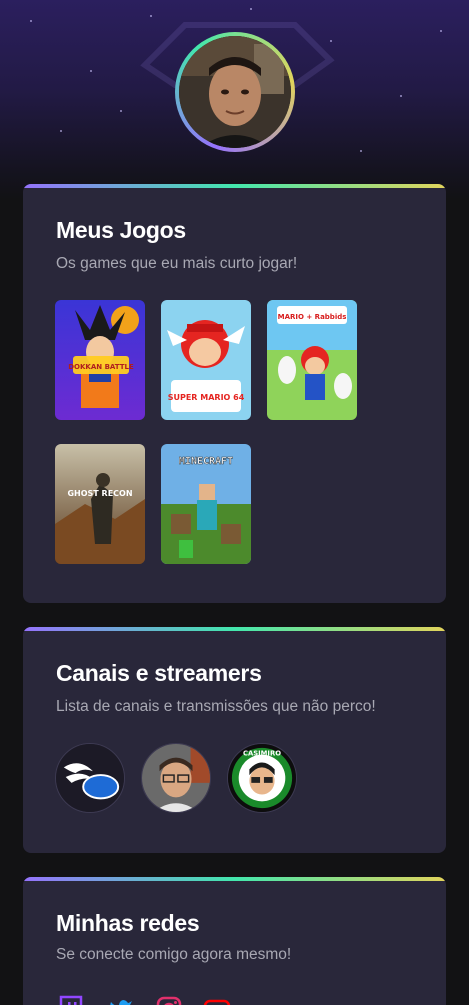  What do you see at coordinates (159, 673) in the screenshot?
I see `streamers-title: Canais e streamers` at bounding box center [159, 673].